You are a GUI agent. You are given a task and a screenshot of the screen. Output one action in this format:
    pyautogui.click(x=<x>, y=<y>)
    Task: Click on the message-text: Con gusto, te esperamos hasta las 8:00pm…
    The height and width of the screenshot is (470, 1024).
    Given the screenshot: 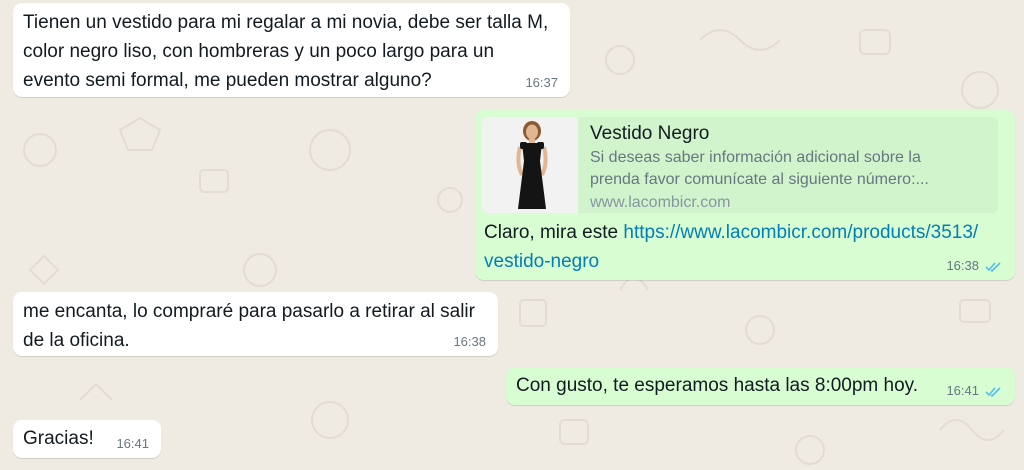 What is the action you would take?
    pyautogui.click(x=717, y=385)
    